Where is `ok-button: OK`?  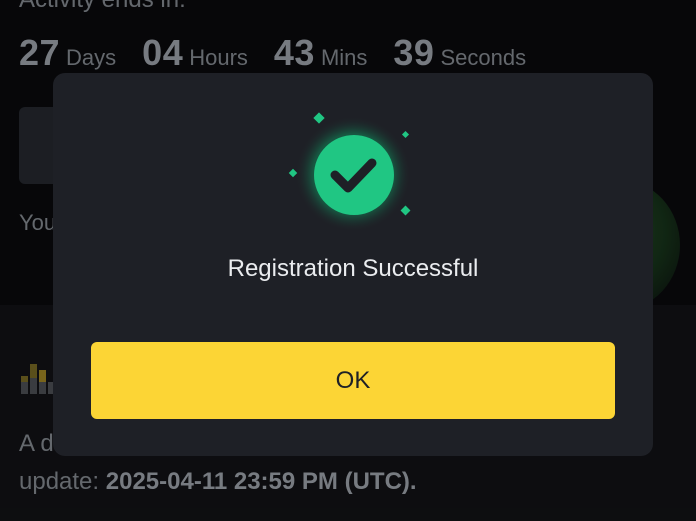
ok-button: OK is located at coordinates (353, 380).